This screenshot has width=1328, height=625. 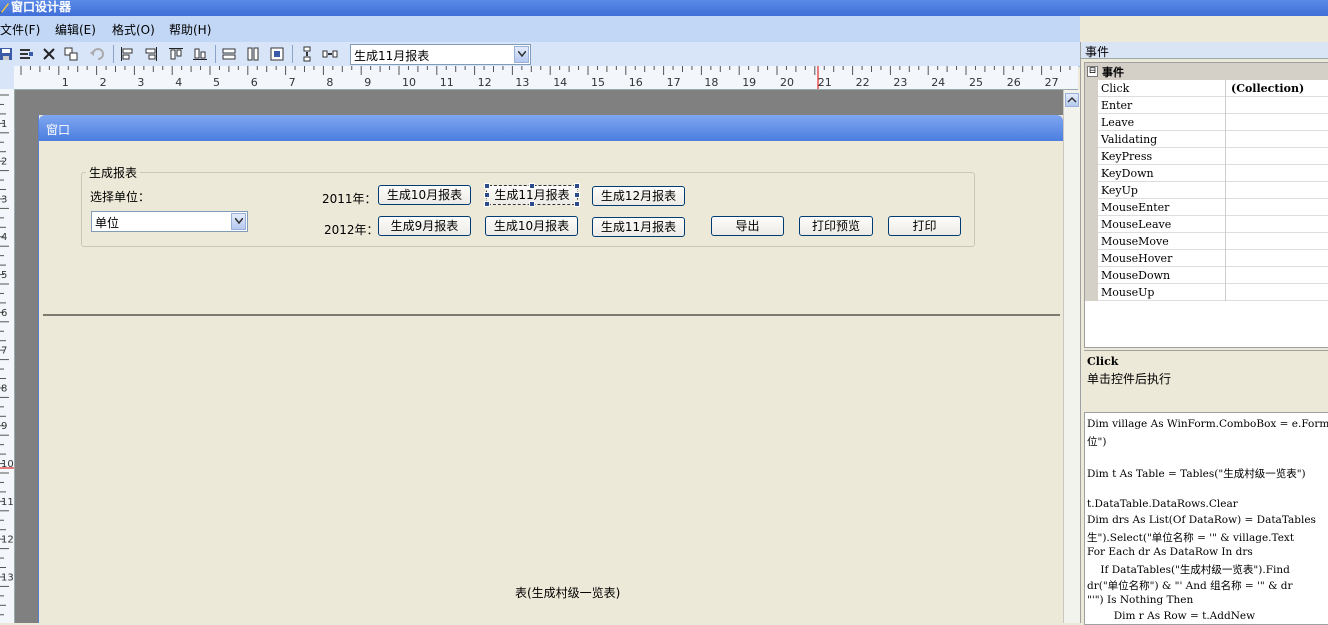 I want to click on event-value: (Collection), so click(x=1267, y=88).